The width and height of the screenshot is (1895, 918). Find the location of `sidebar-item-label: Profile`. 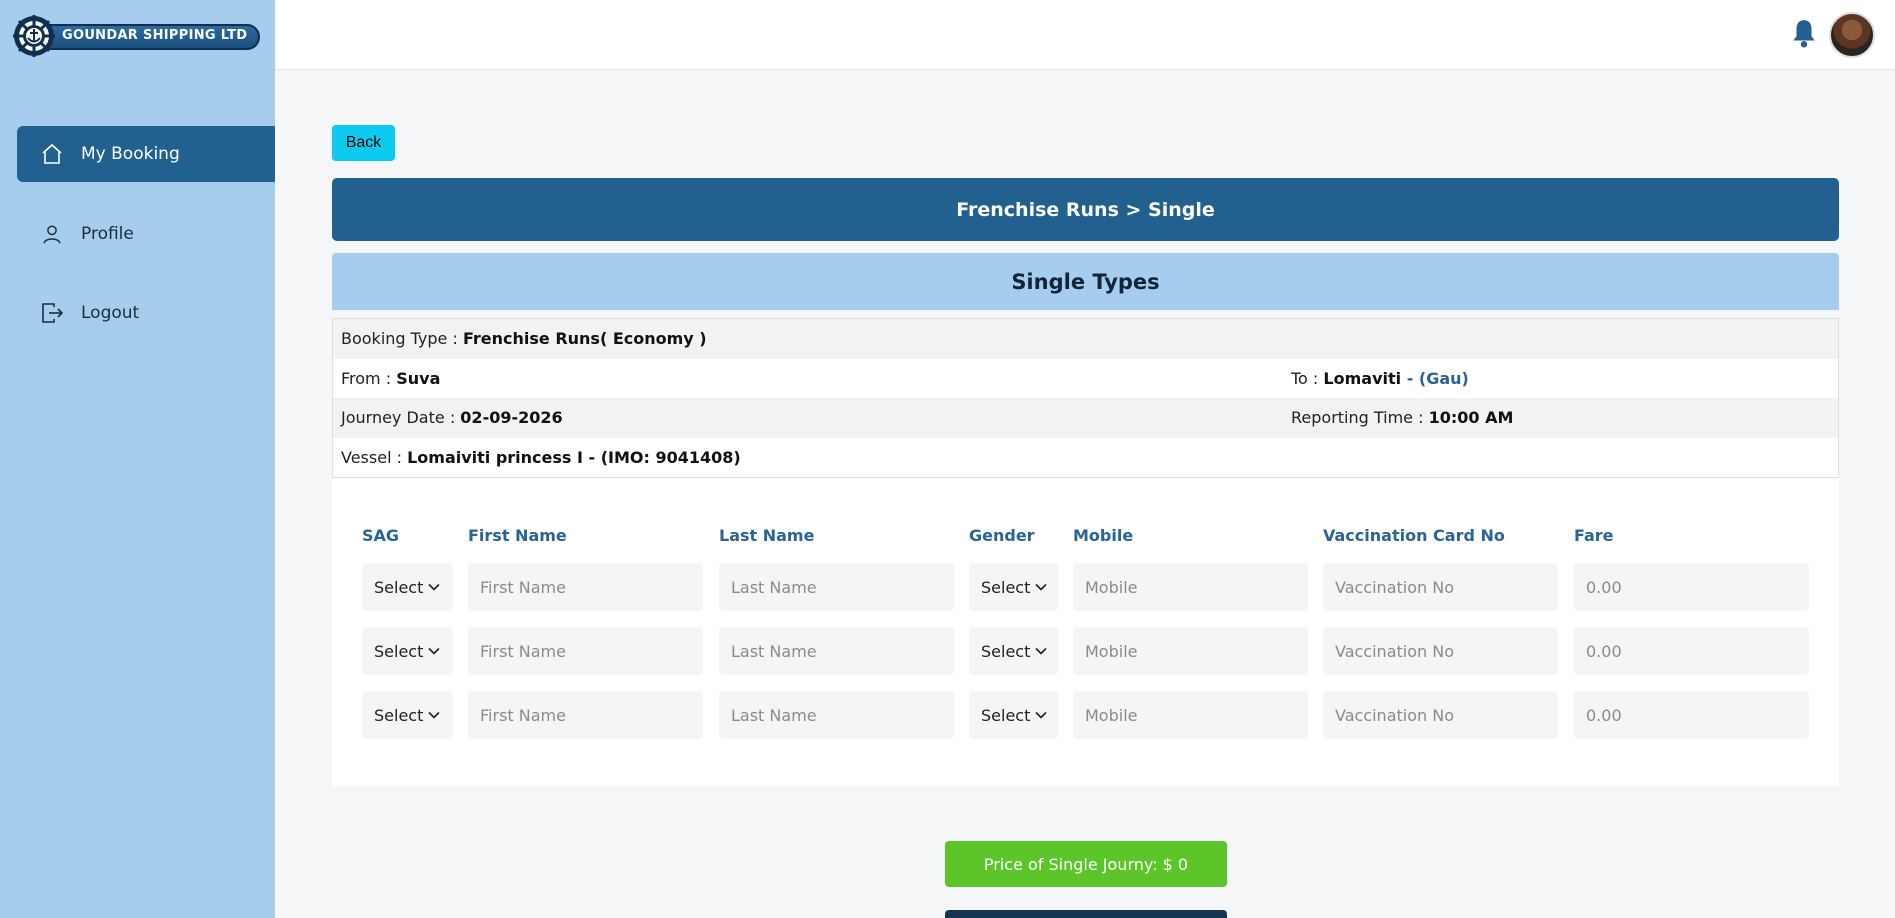

sidebar-item-label: Profile is located at coordinates (107, 234).